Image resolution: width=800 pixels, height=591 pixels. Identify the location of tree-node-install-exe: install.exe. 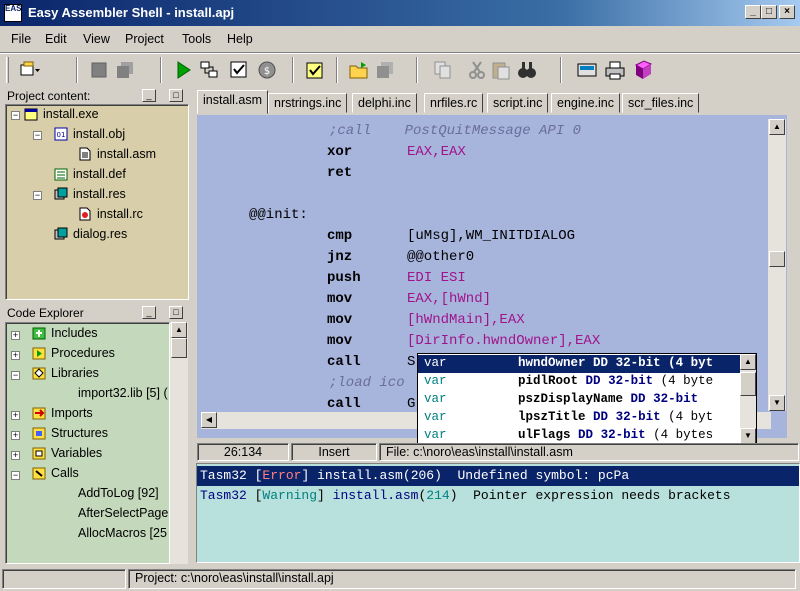
(61, 116).